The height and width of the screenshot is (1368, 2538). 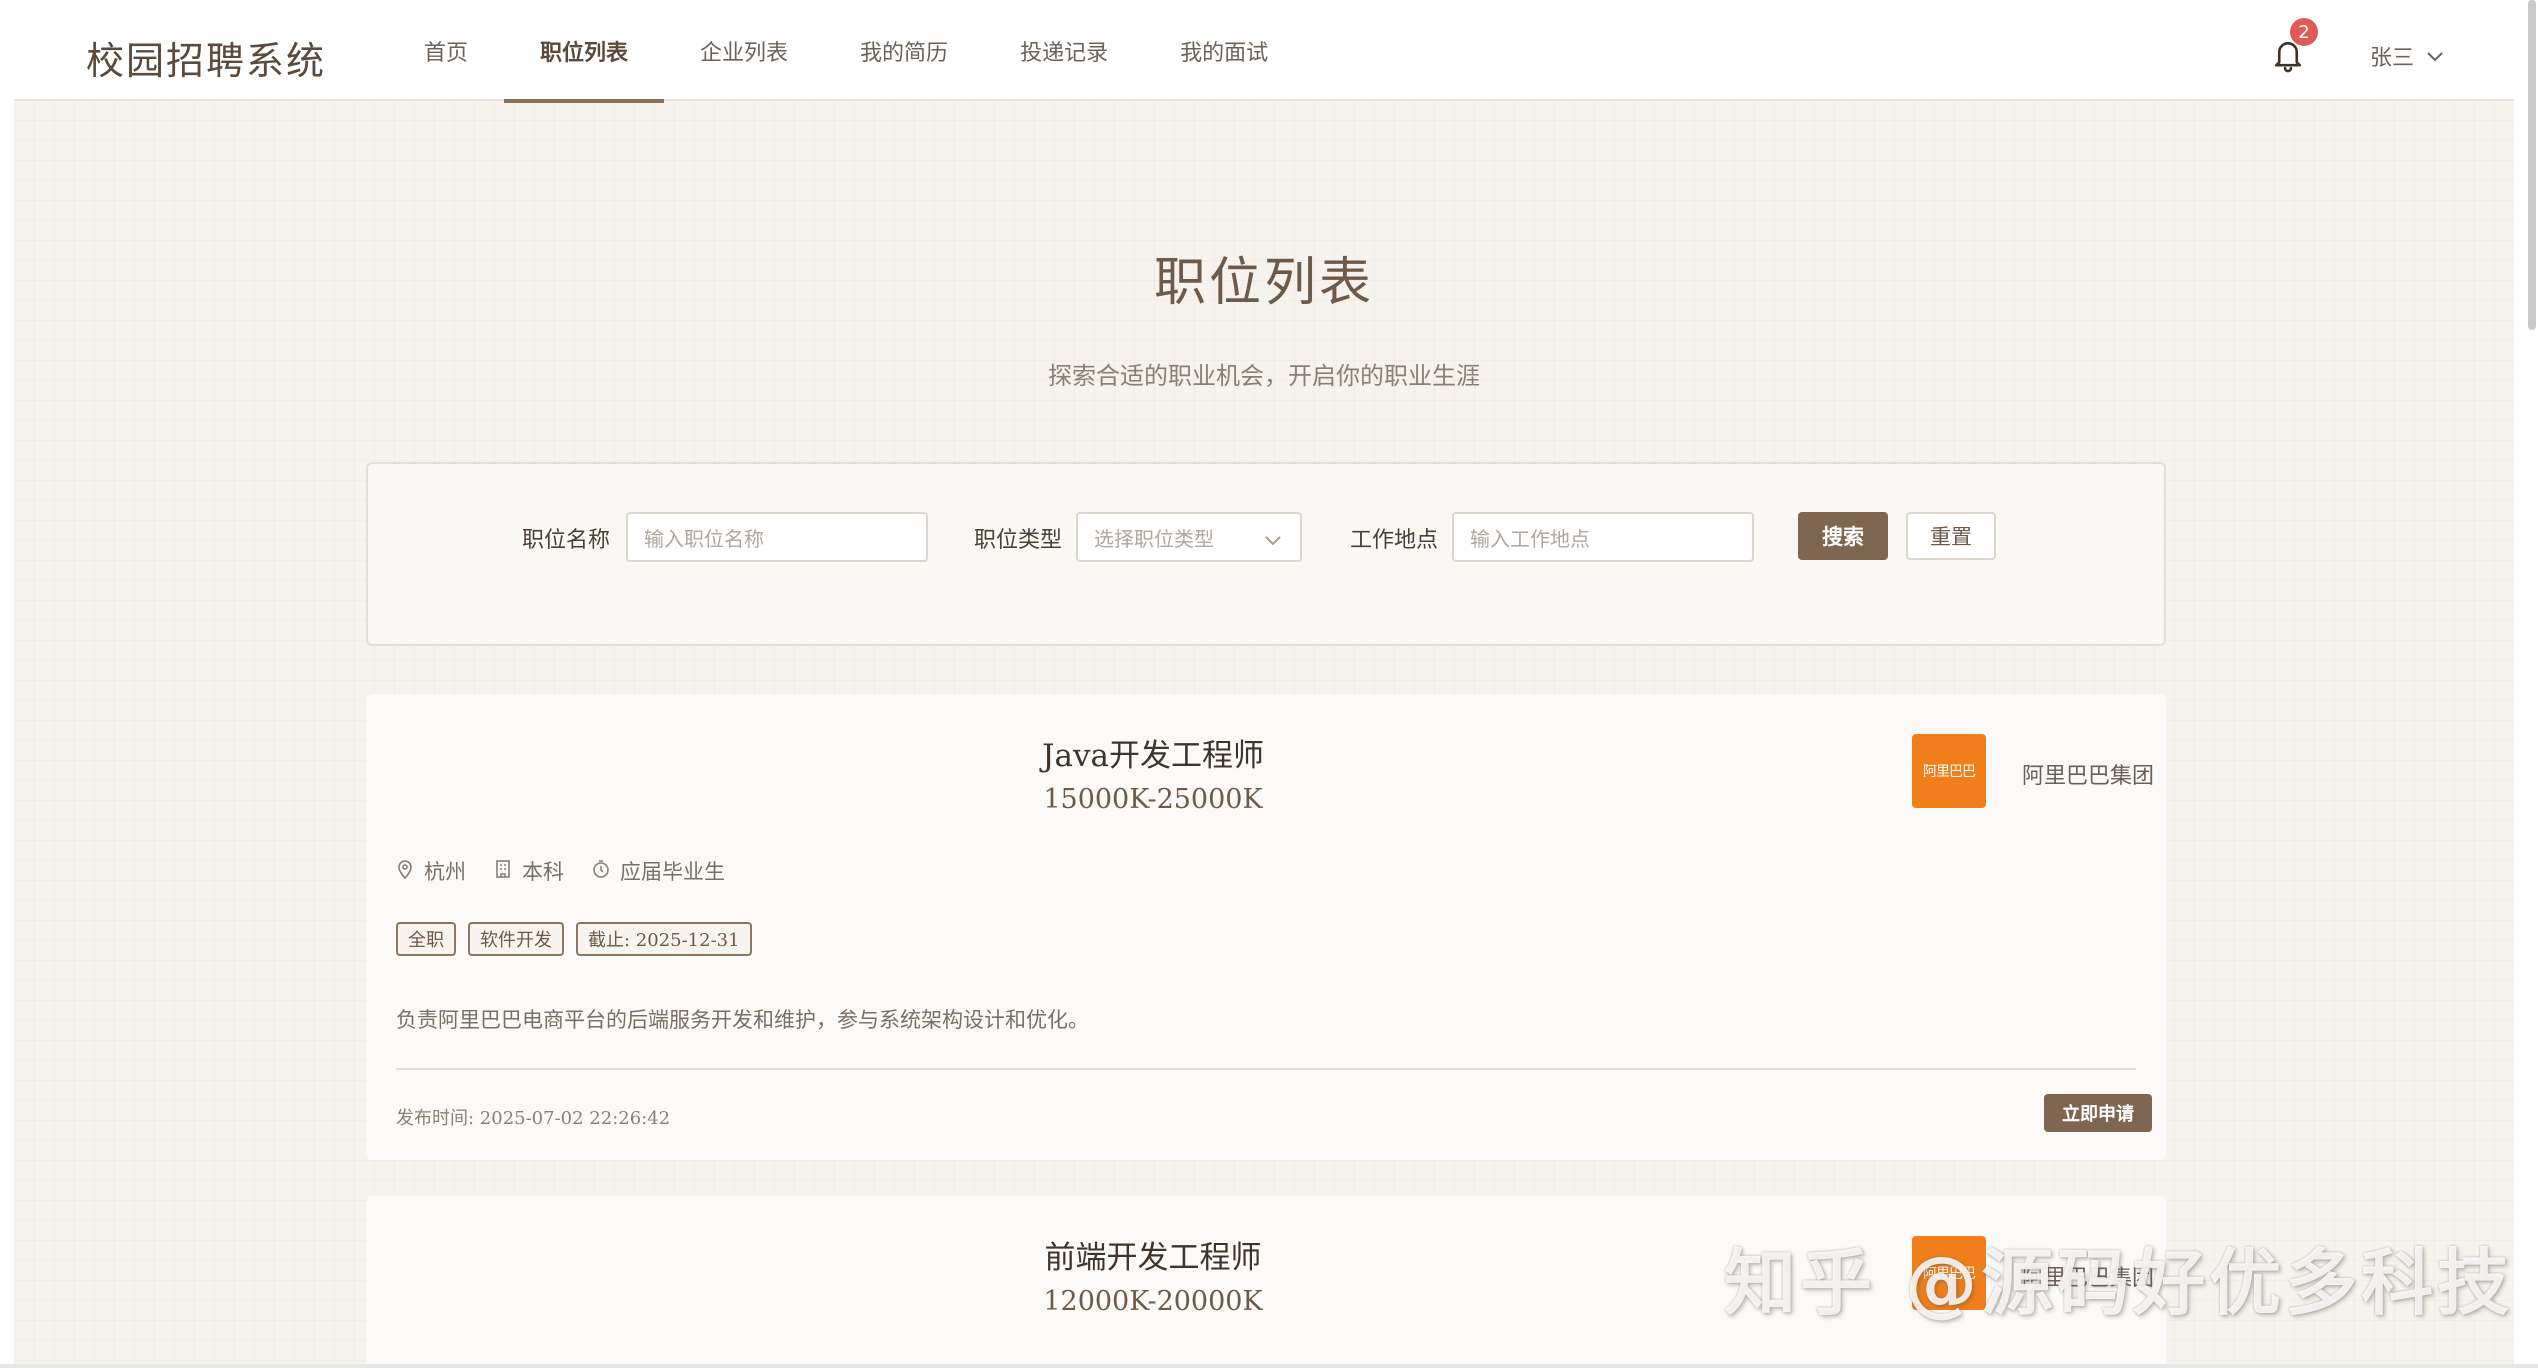 I want to click on job-type-label: 职位类型, so click(x=1018, y=540).